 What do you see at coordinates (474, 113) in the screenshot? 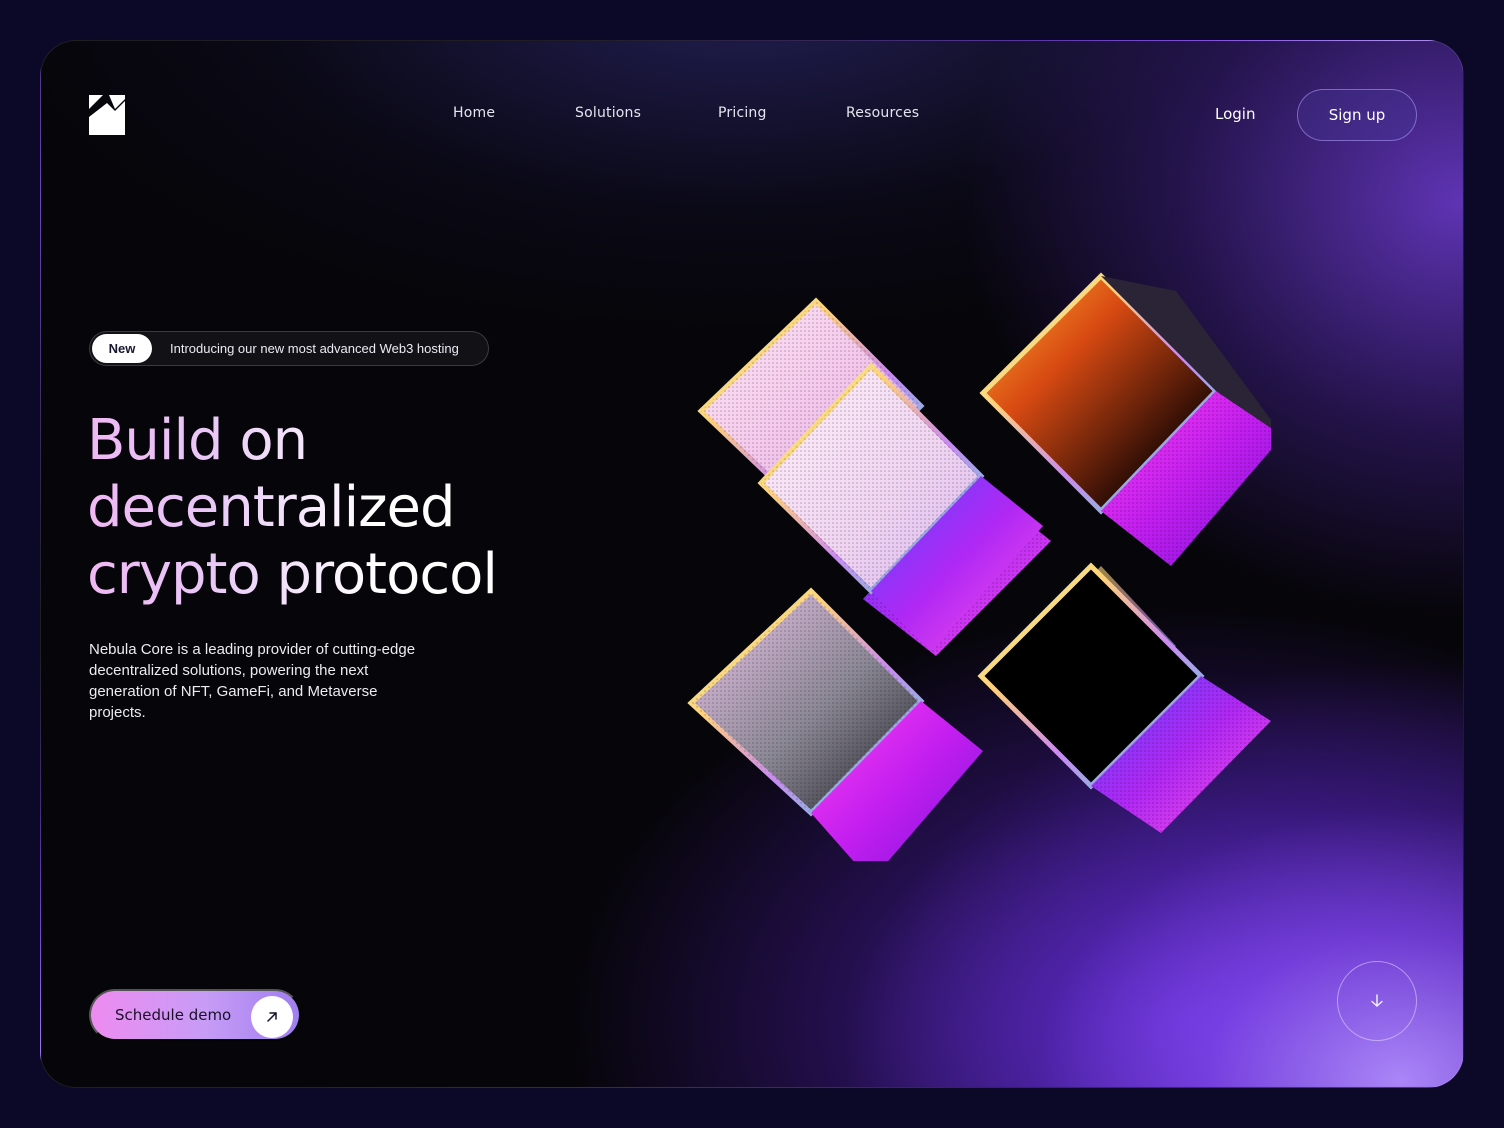
I see `nav-home-link: Home` at bounding box center [474, 113].